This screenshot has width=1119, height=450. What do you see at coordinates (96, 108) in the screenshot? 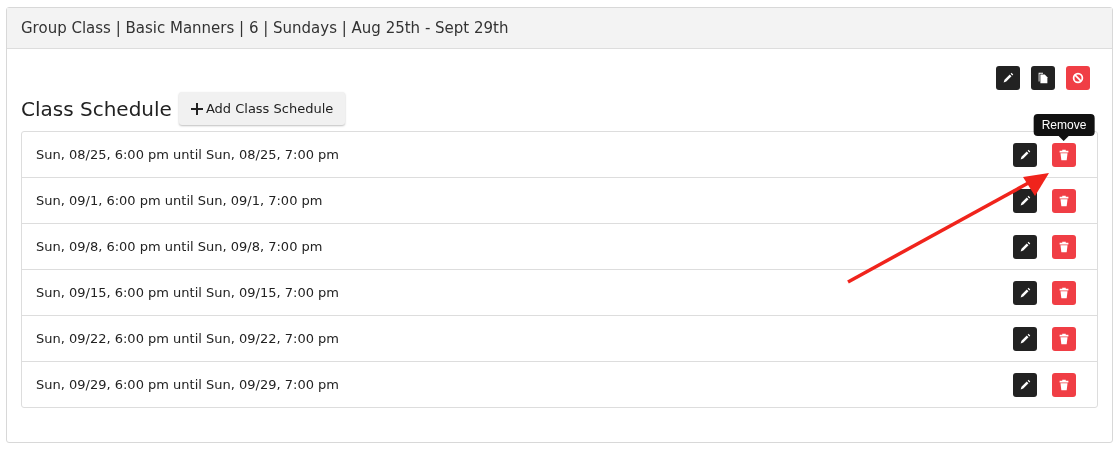
I see `section-title: Class Schedule` at bounding box center [96, 108].